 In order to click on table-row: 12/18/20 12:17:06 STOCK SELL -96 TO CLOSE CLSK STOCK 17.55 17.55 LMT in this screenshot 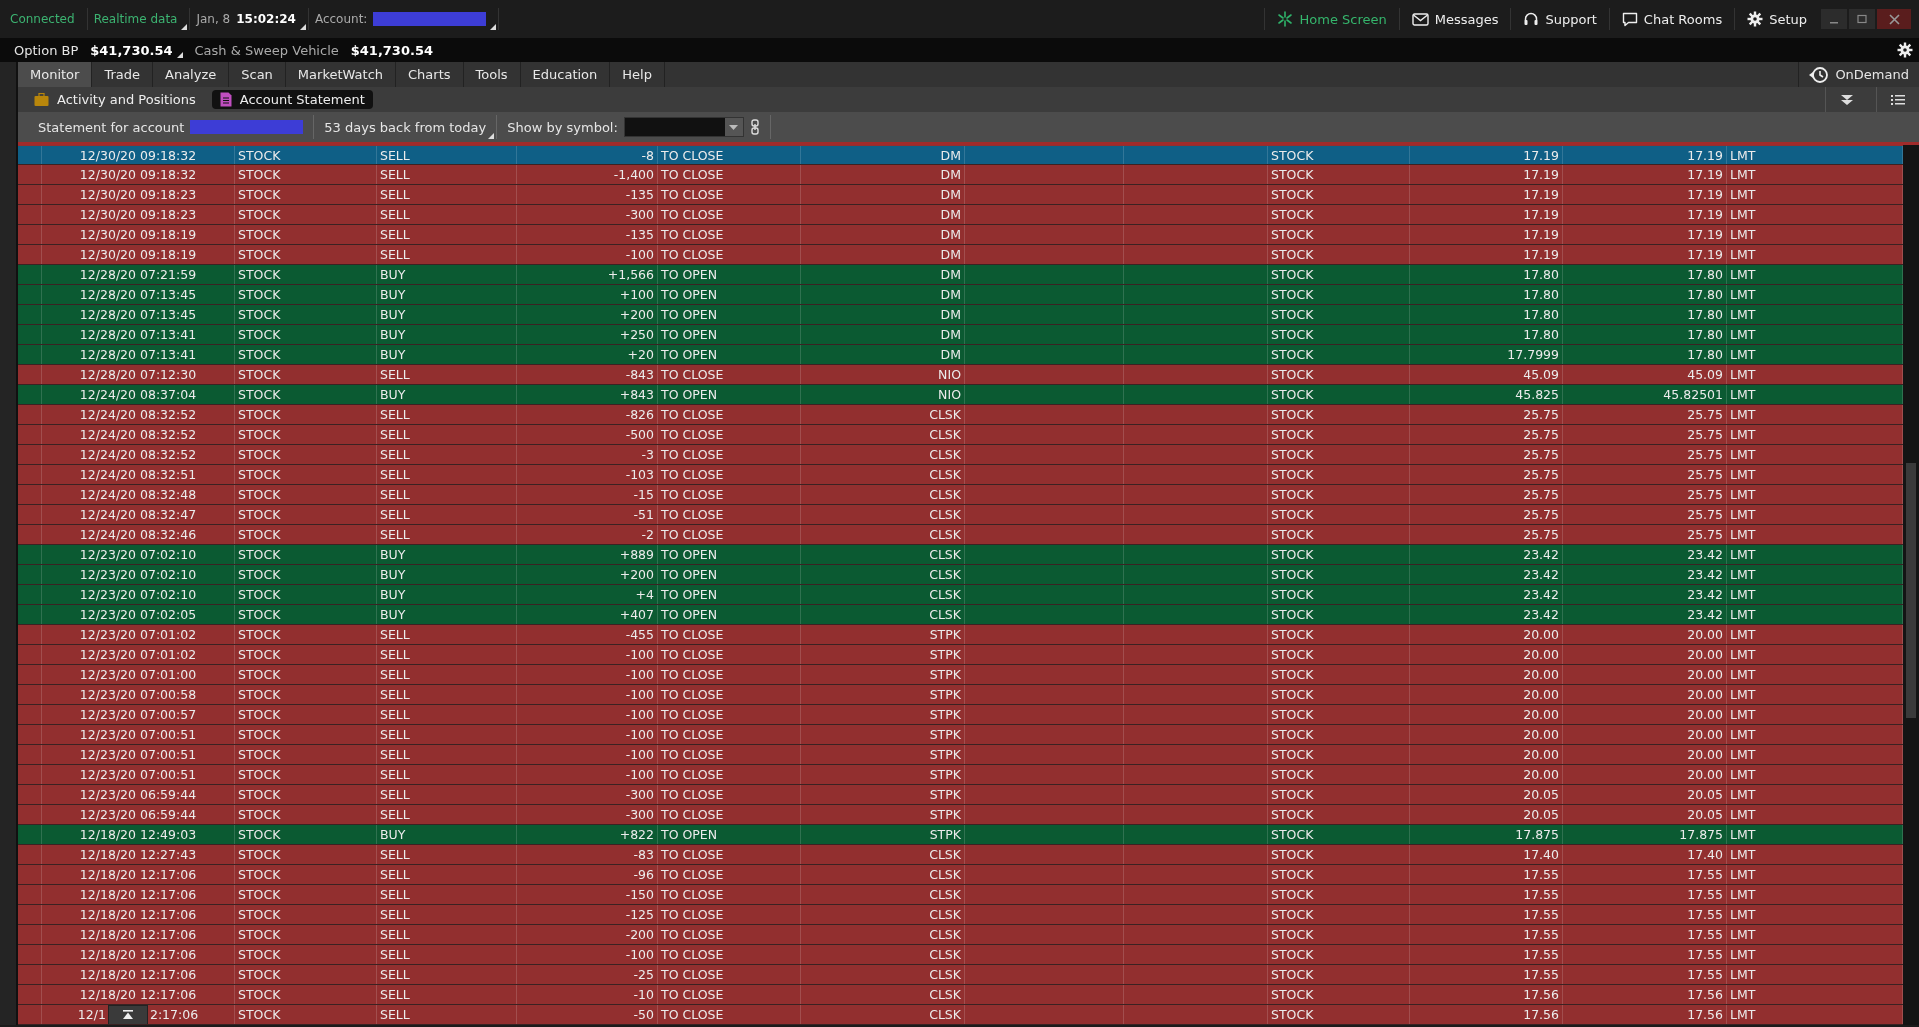, I will do `click(960, 875)`.